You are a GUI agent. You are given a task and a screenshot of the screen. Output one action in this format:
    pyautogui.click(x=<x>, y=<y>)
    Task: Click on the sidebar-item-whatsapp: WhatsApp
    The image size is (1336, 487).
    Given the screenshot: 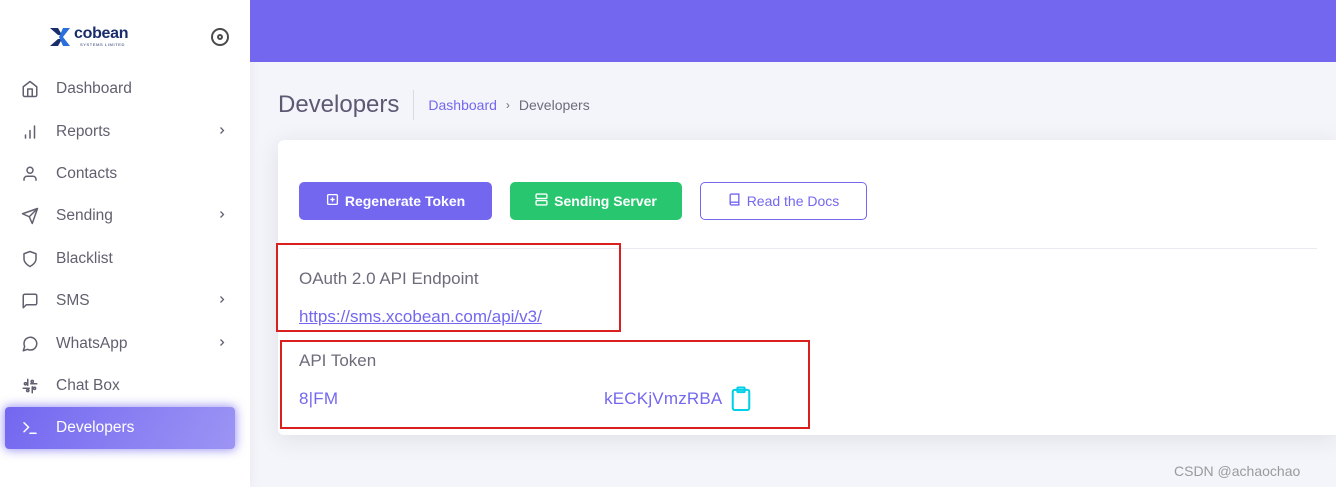 What is the action you would take?
    pyautogui.click(x=125, y=343)
    